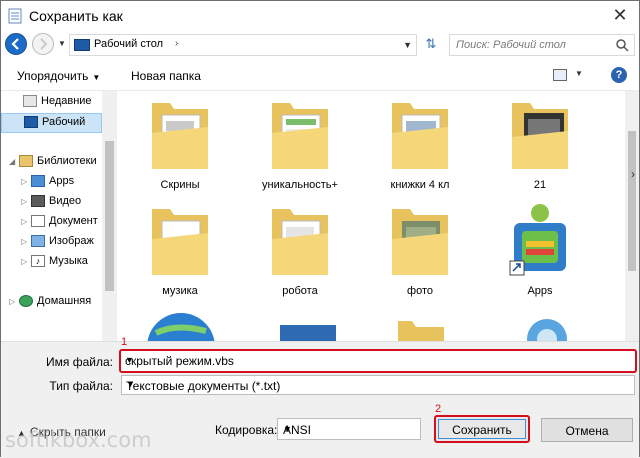 This screenshot has width=640, height=458. Describe the element at coordinates (622, 45) in the screenshot. I see `search-icon` at that location.